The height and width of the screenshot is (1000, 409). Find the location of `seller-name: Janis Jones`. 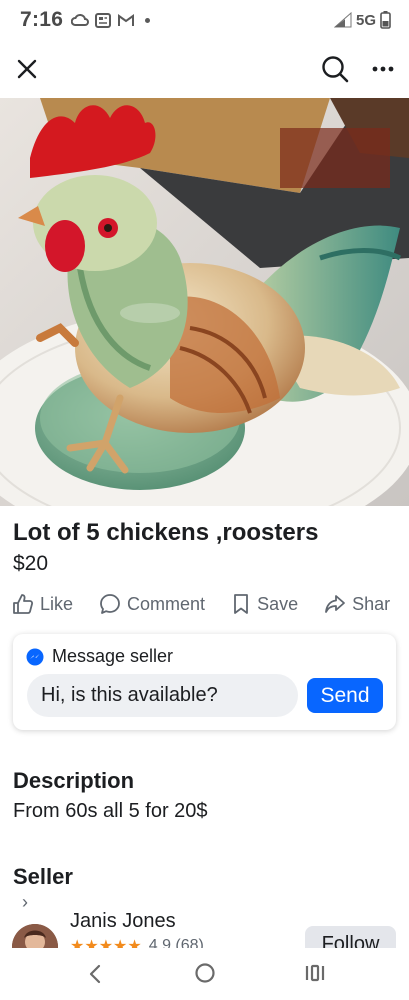

seller-name: Janis Jones is located at coordinates (123, 921).